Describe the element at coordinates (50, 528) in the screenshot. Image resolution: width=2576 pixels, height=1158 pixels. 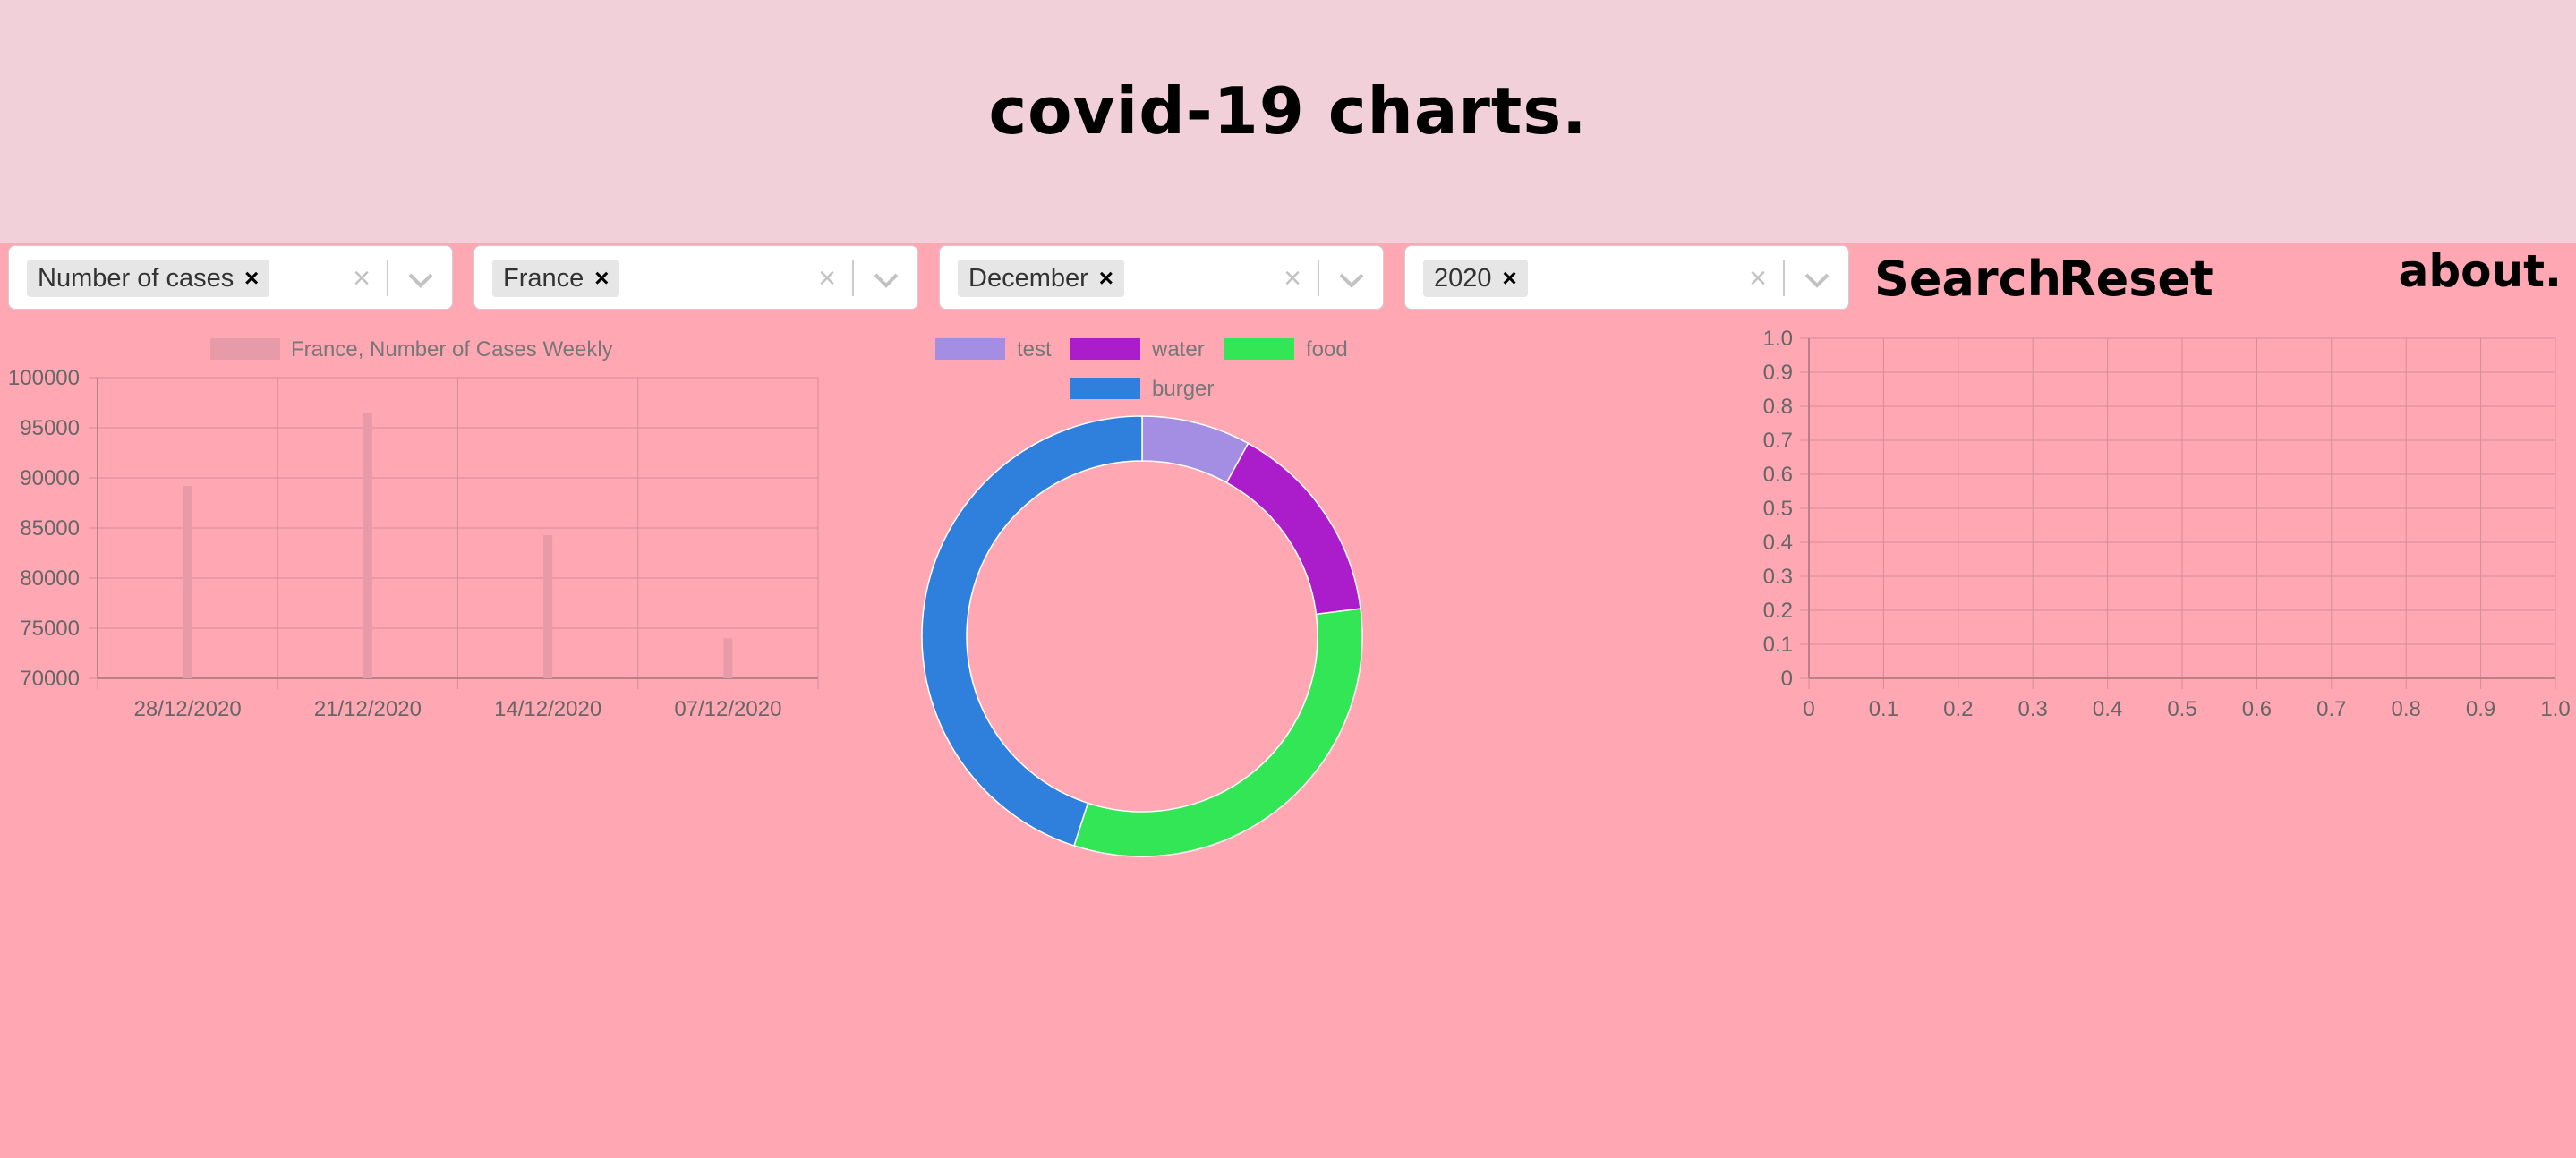
I see `y-tick-label: 85000` at that location.